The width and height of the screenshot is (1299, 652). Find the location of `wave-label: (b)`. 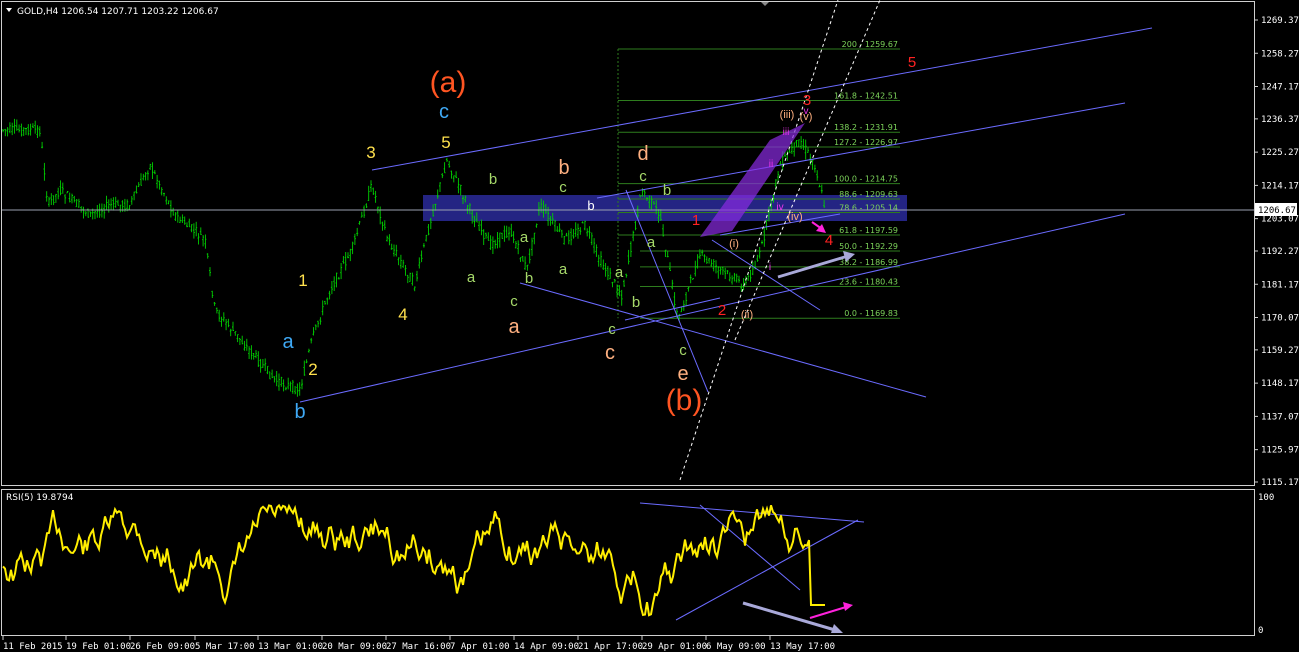

wave-label: (b) is located at coordinates (684, 400).